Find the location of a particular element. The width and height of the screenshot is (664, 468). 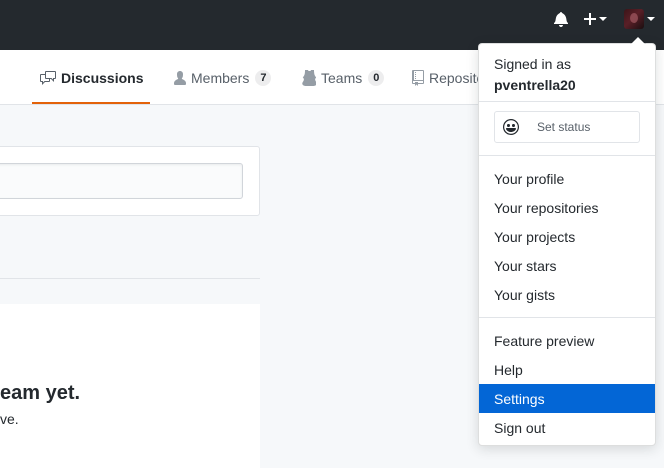

tab-members: Members 7 is located at coordinates (223, 77).